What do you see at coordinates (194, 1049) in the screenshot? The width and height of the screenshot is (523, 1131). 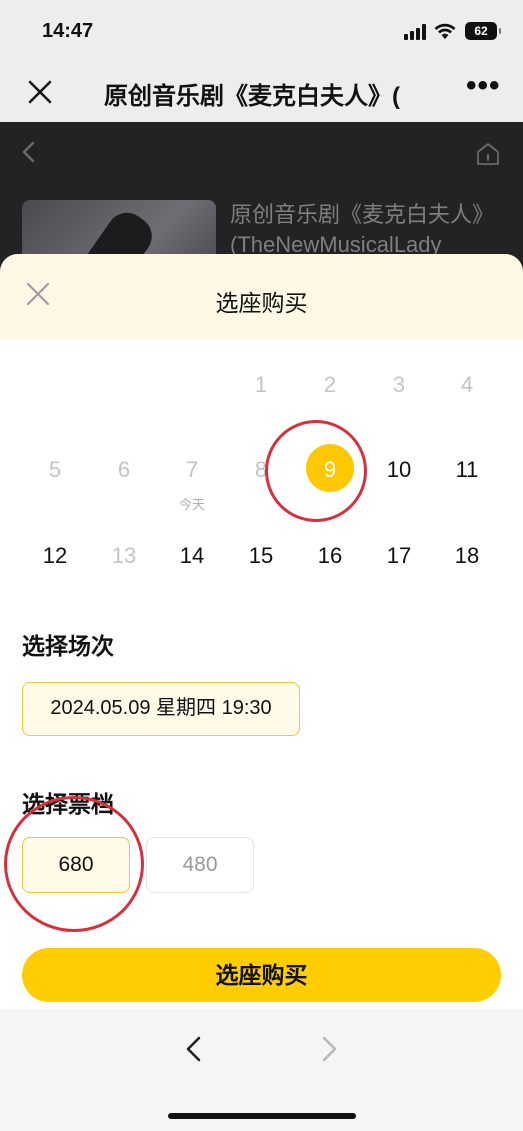 I see `back-arrow-icon` at bounding box center [194, 1049].